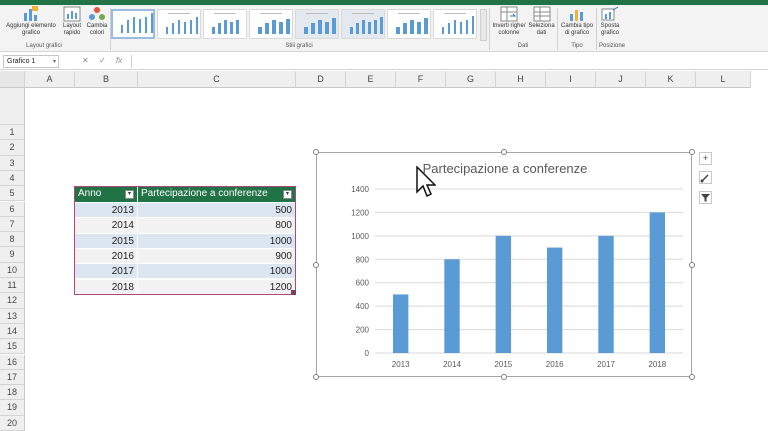  I want to click on funnel-icon, so click(705, 198).